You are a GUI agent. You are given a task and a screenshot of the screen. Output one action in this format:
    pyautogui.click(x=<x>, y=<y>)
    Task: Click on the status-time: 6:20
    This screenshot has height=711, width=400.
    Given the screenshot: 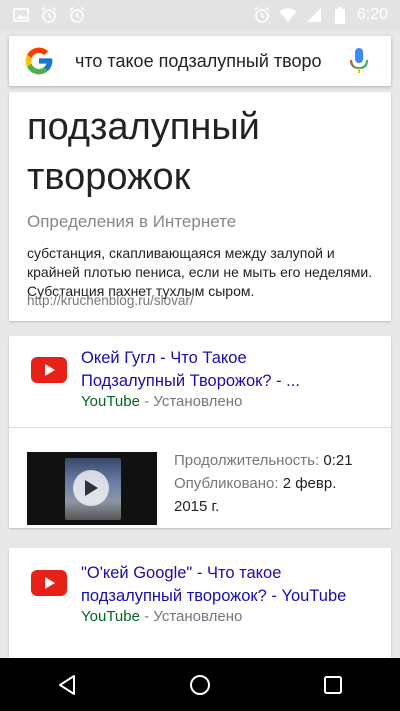 What is the action you would take?
    pyautogui.click(x=372, y=14)
    